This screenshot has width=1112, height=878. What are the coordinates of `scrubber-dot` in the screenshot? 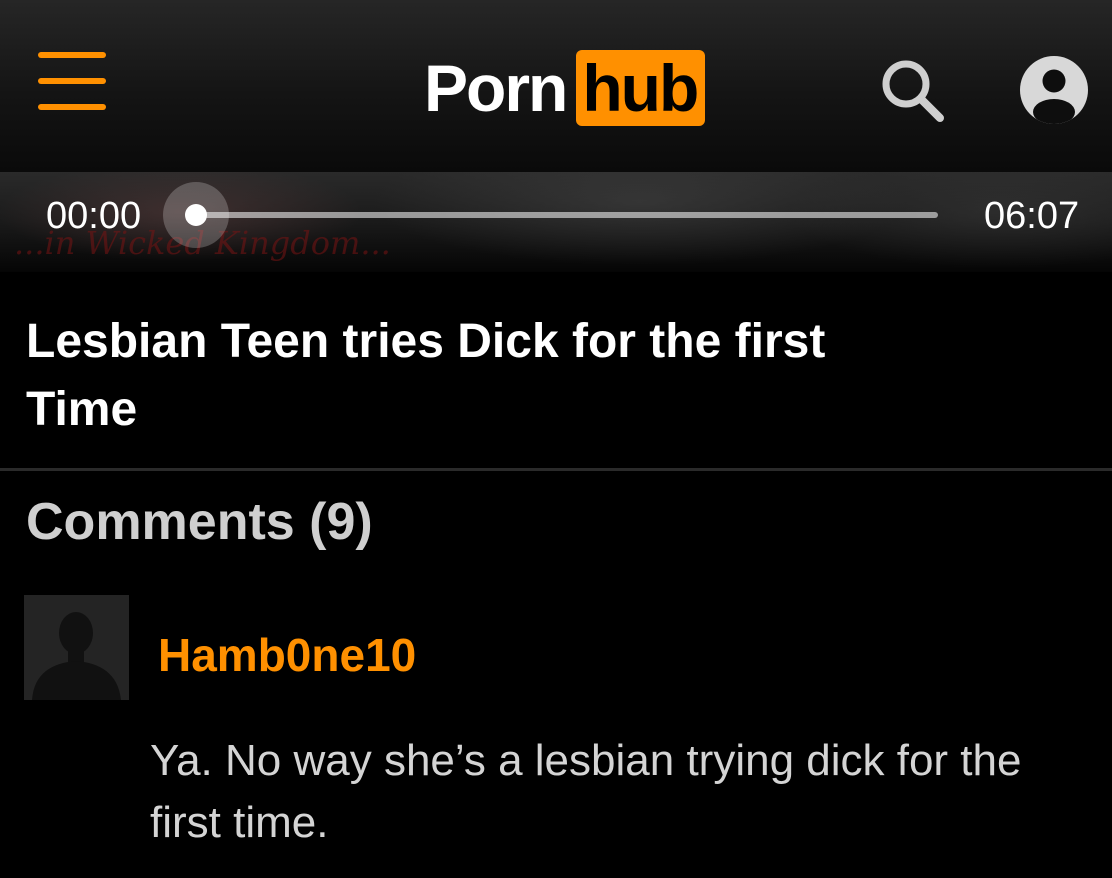 It's located at (196, 215).